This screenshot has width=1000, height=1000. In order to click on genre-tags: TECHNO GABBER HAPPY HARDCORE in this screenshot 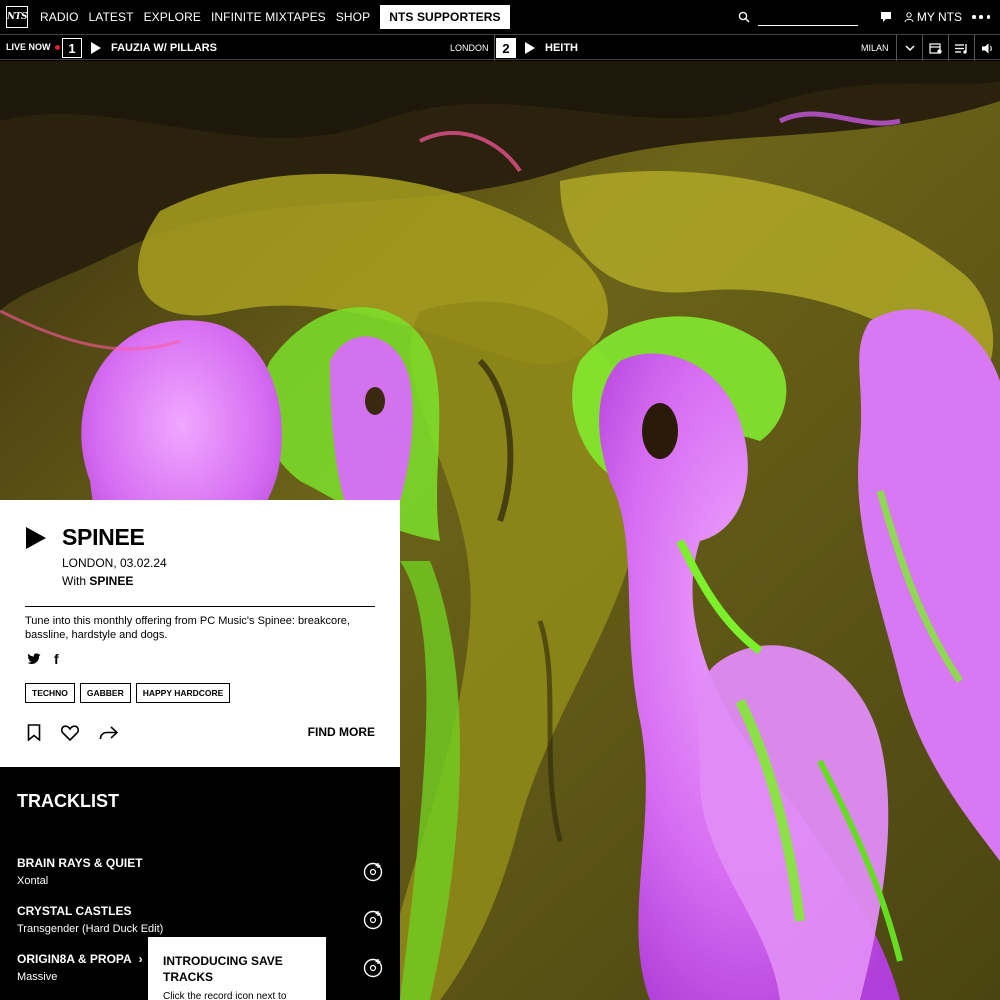, I will do `click(130, 693)`.